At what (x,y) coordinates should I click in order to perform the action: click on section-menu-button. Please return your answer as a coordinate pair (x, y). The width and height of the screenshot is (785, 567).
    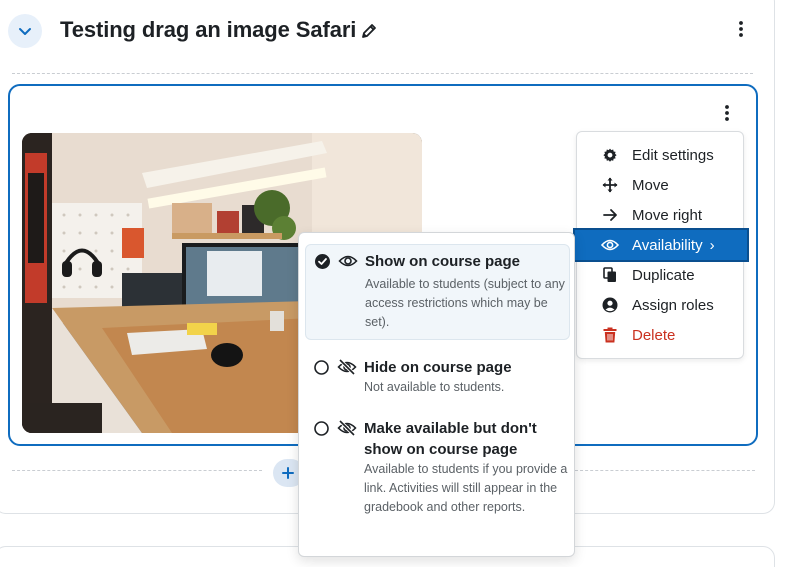
    Looking at the image, I should click on (741, 29).